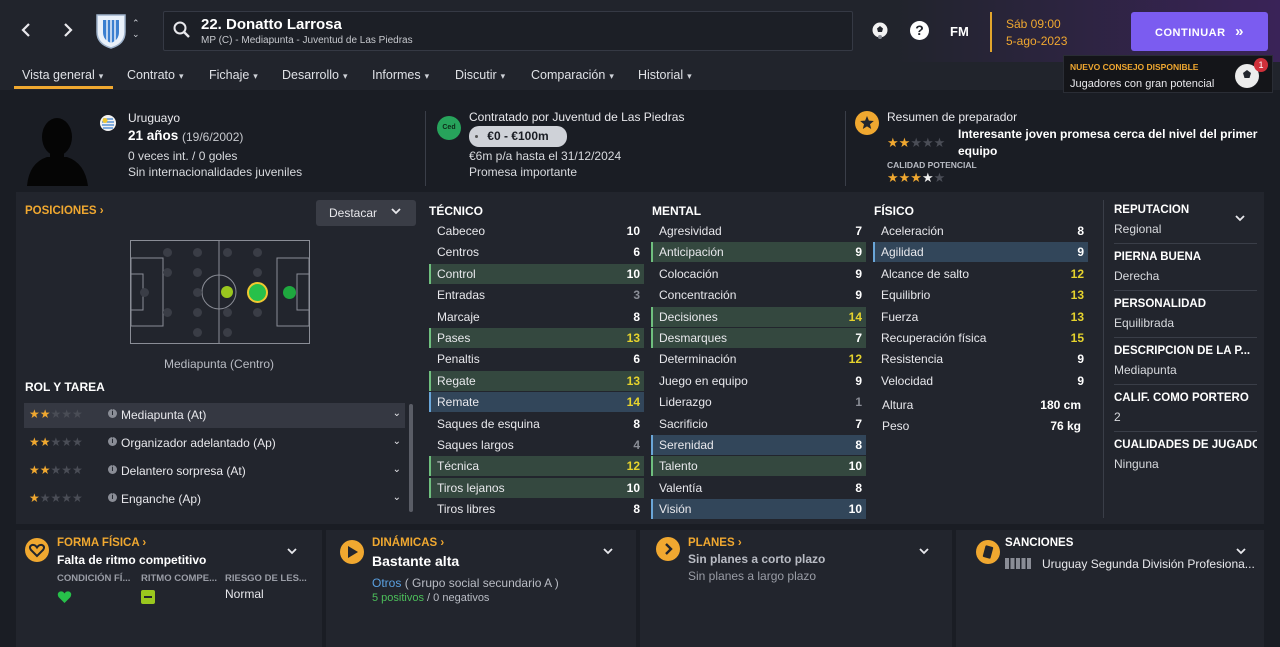 This screenshot has width=1280, height=647. What do you see at coordinates (536, 317) in the screenshot?
I see `attribute-row: Marcaje 8` at bounding box center [536, 317].